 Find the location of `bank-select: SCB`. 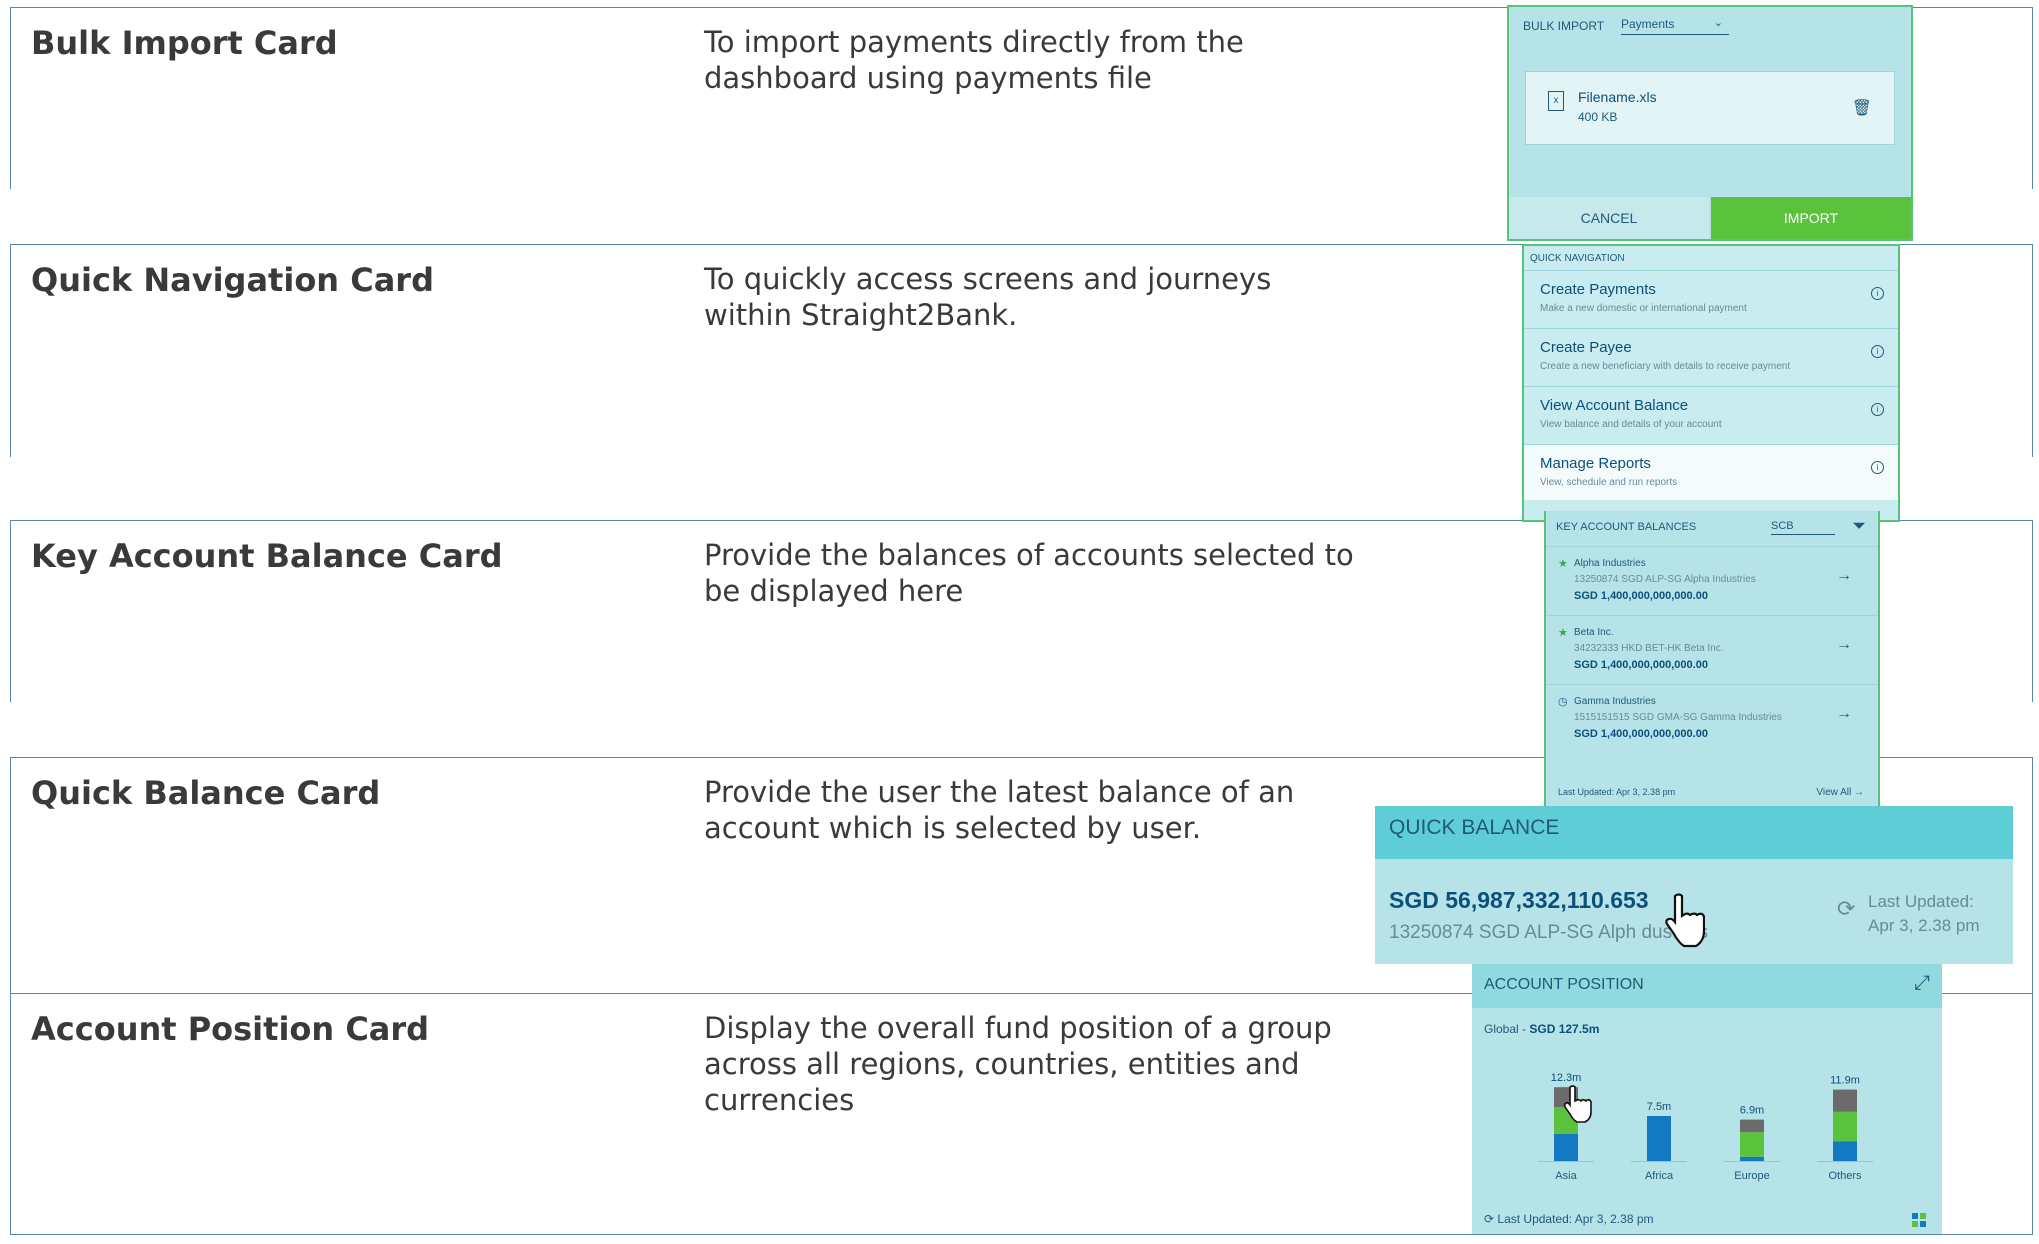

bank-select: SCB is located at coordinates (1803, 527).